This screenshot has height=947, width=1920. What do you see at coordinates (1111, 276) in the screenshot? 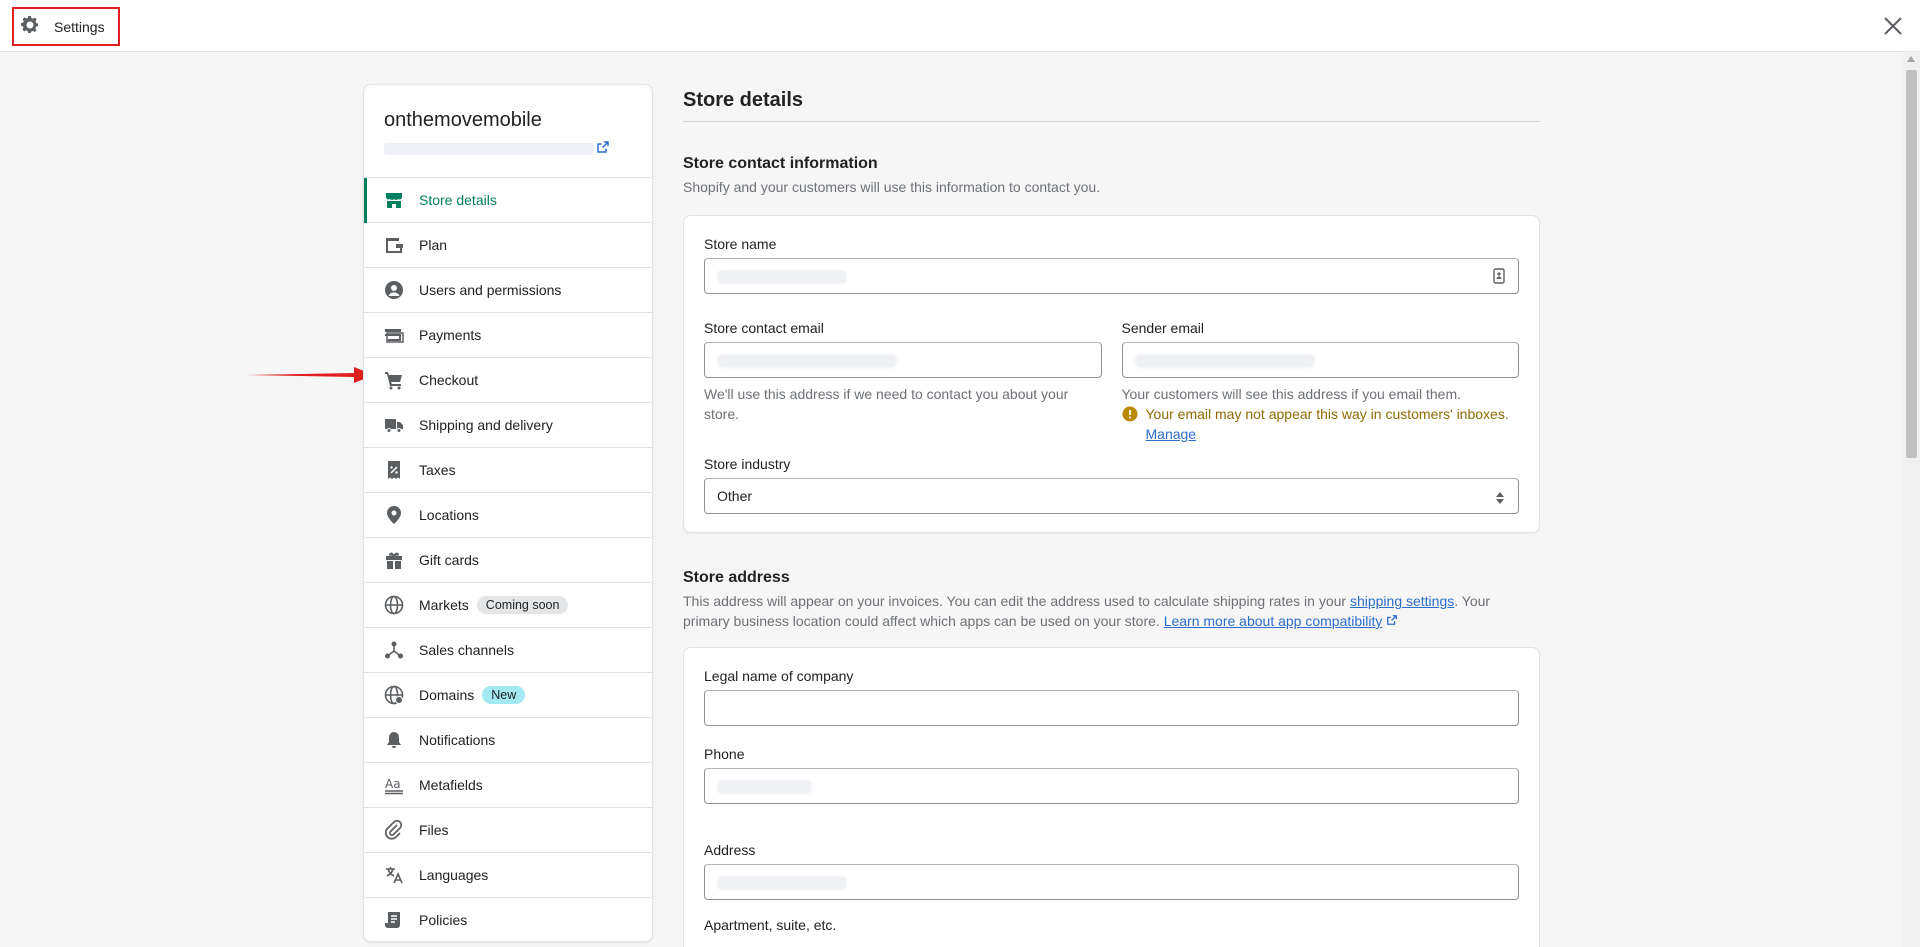
I see `store-name-input` at bounding box center [1111, 276].